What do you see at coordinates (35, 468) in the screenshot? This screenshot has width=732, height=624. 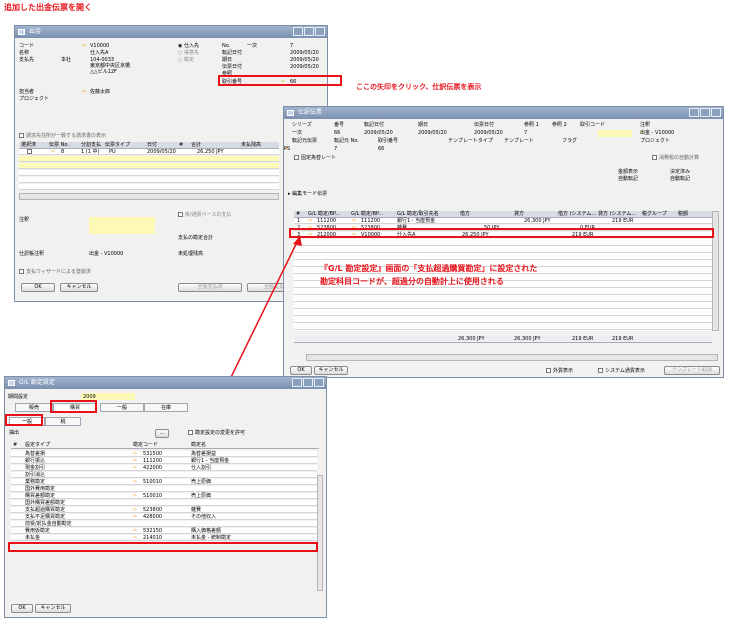 I see `gl-setting-type: 現金割引` at bounding box center [35, 468].